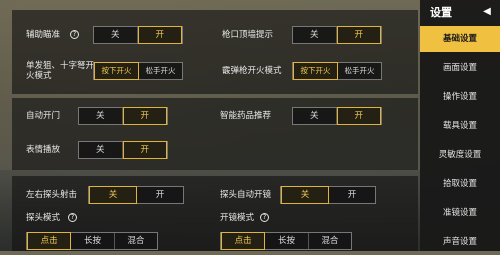 The image size is (500, 255). I want to click on sidebar-title: 设置, so click(441, 12).